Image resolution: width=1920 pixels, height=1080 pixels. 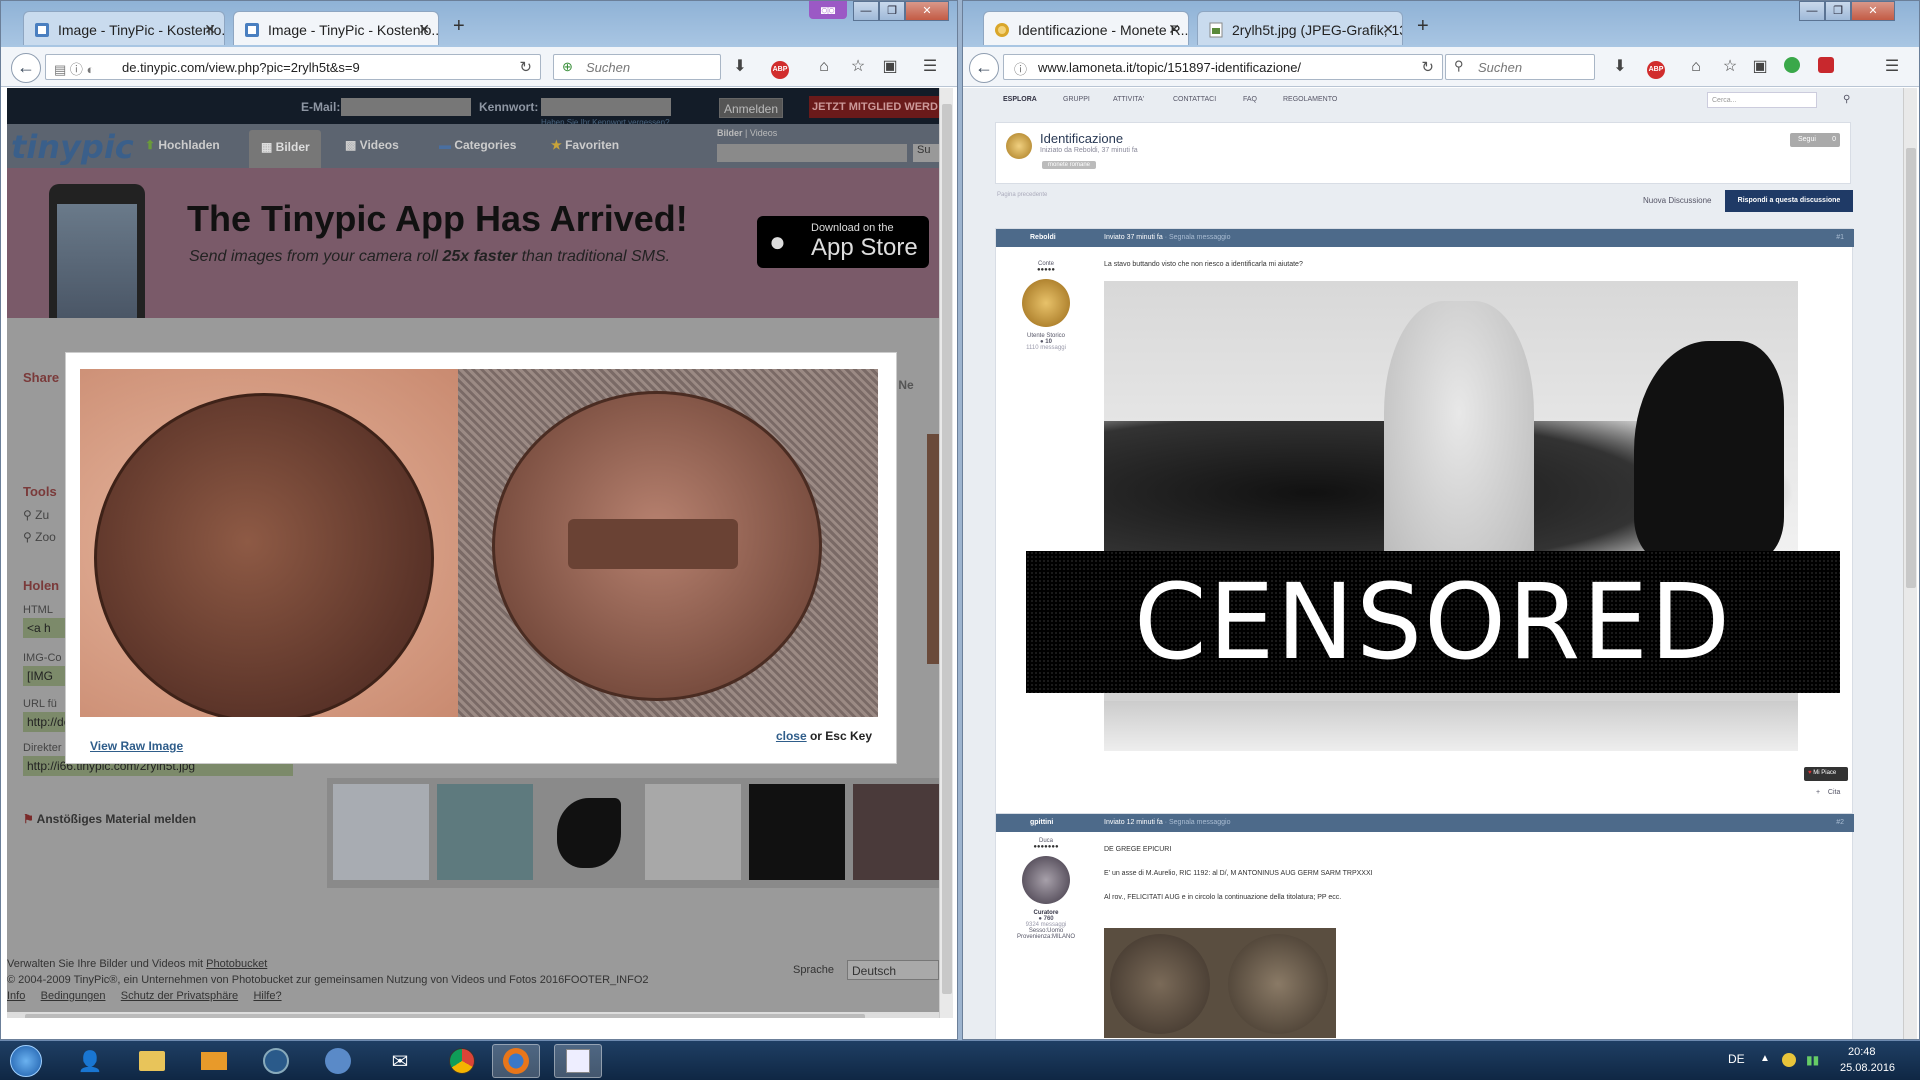 What do you see at coordinates (36, 515) in the screenshot?
I see `tool-item-1: ⚲ Zu` at bounding box center [36, 515].